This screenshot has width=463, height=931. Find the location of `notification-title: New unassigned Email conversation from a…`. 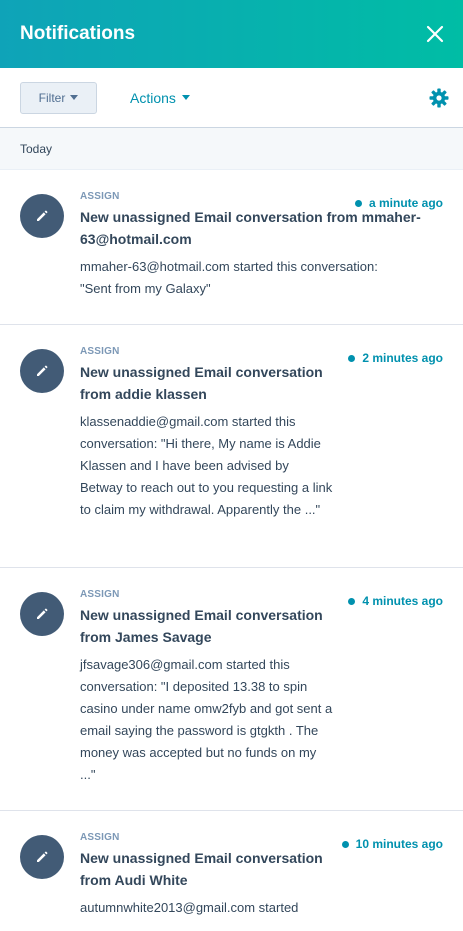

notification-title: New unassigned Email conversation from a… is located at coordinates (201, 383).